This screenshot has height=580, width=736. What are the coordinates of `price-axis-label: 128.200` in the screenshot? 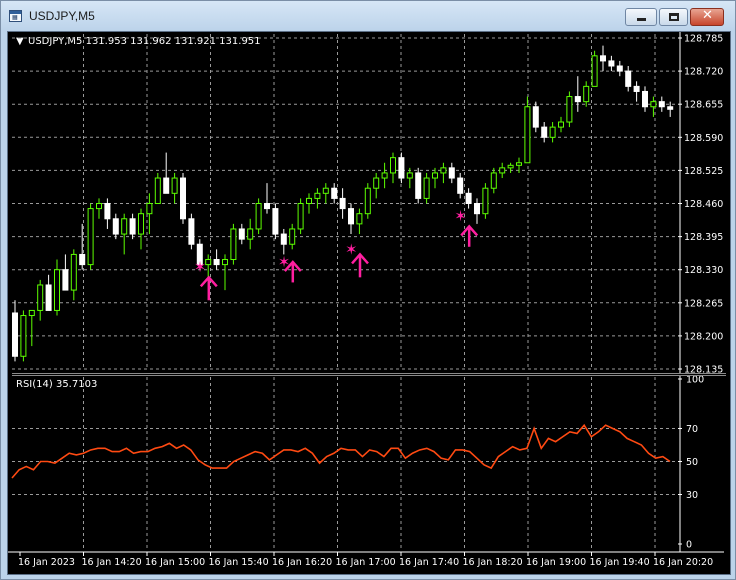 It's located at (703, 336).